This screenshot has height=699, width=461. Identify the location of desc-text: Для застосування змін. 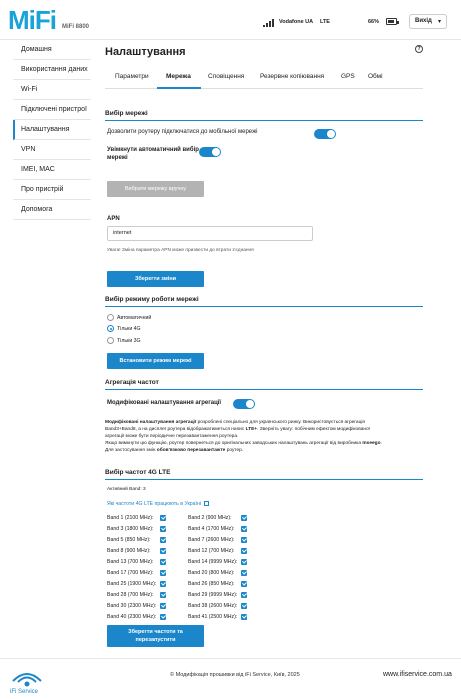
(131, 450).